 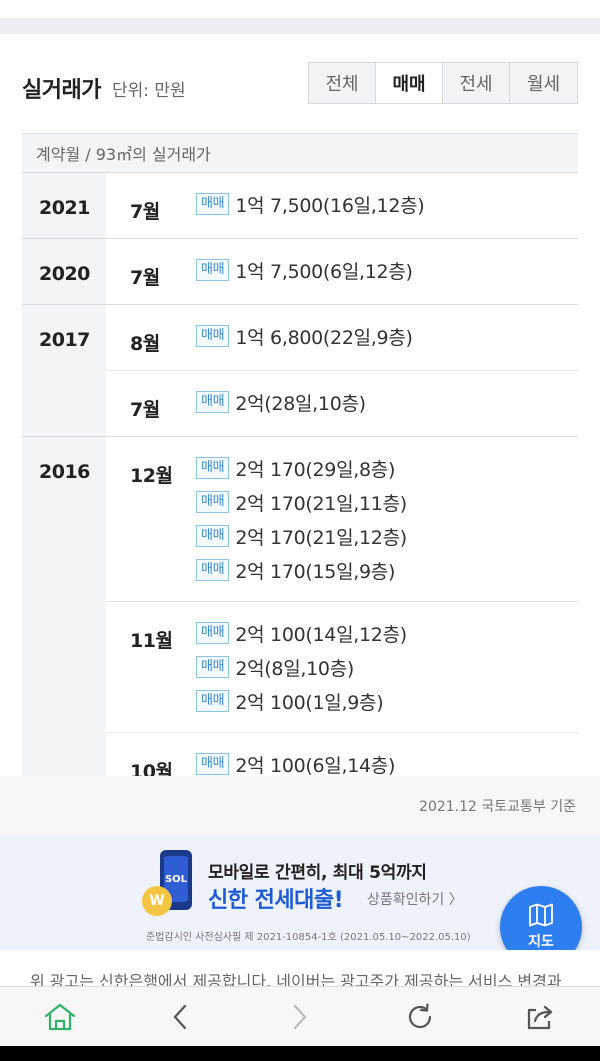 What do you see at coordinates (60, 1017) in the screenshot?
I see `home-icon` at bounding box center [60, 1017].